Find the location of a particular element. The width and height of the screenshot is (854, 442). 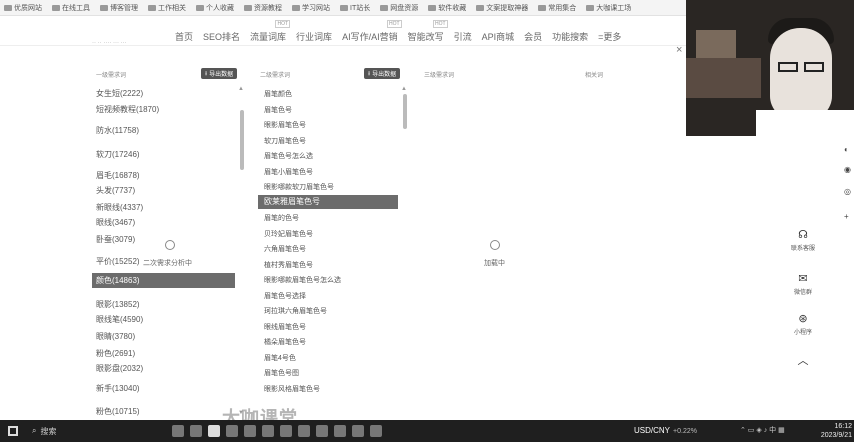

col1-scrollbar is located at coordinates (242, 140).